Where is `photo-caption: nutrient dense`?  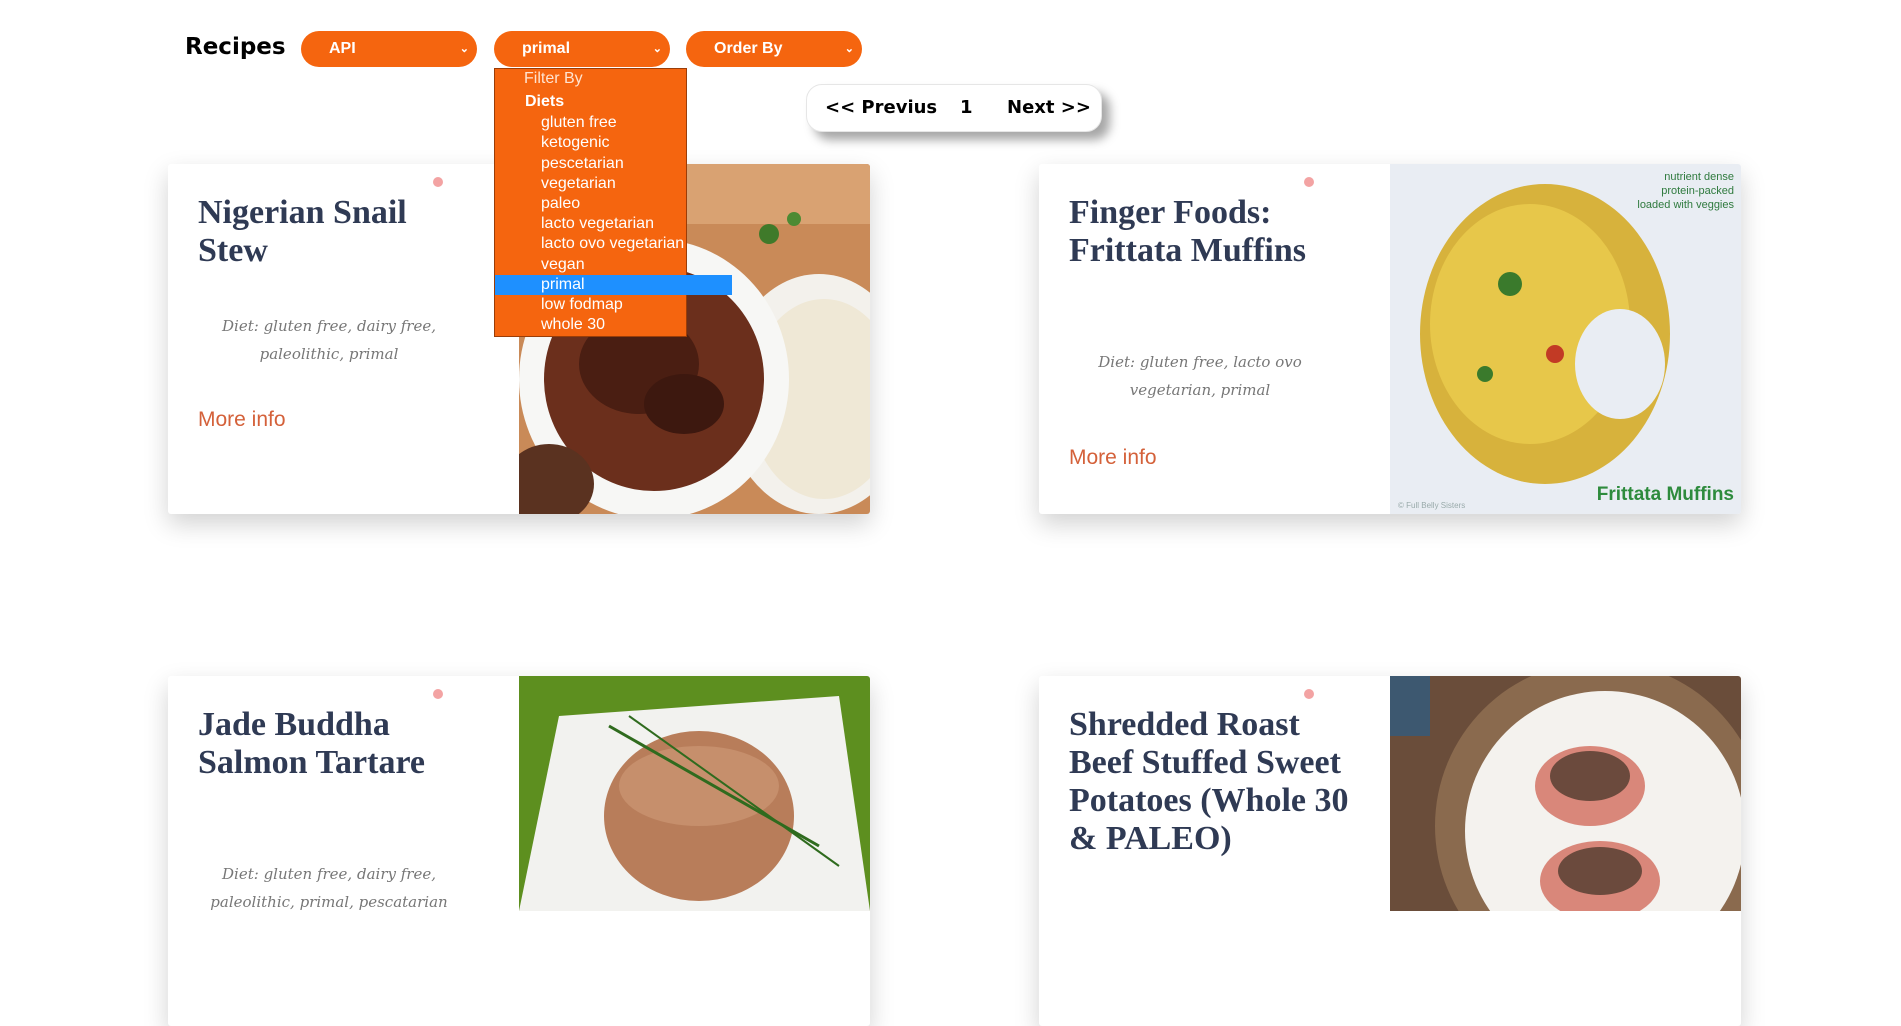
photo-caption: nutrient dense is located at coordinates (1699, 177).